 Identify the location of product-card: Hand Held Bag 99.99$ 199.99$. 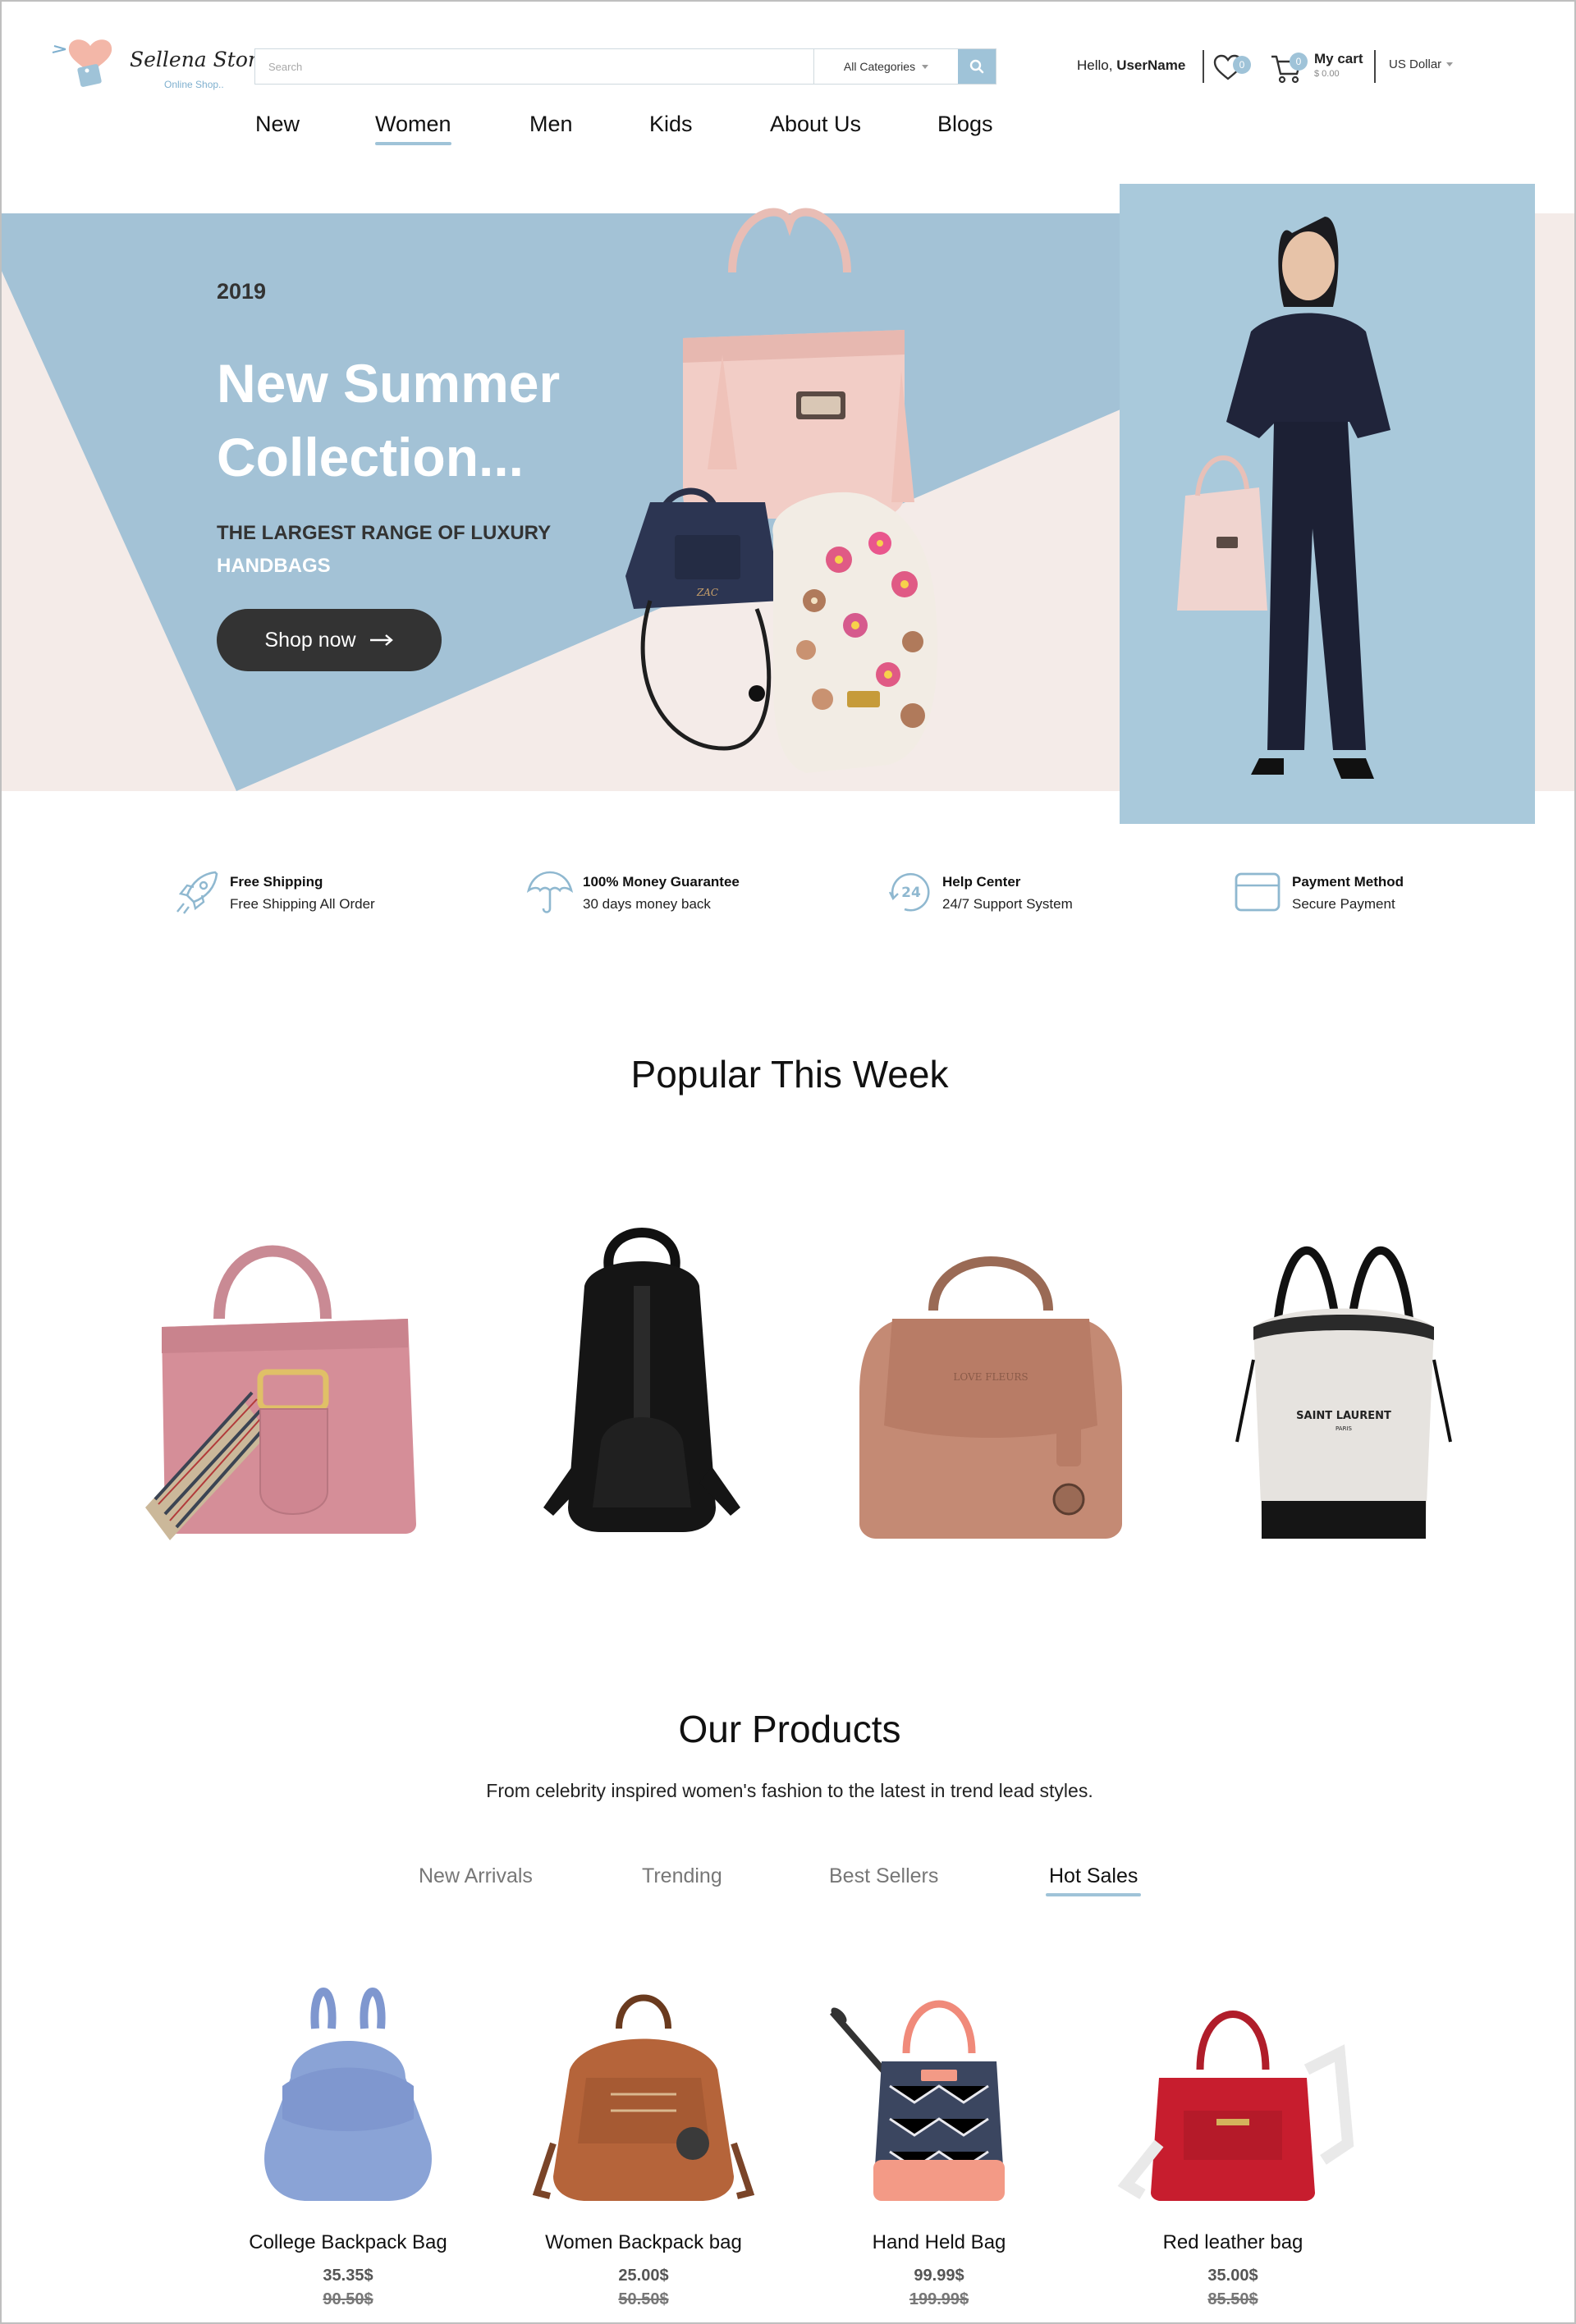
(939, 2150).